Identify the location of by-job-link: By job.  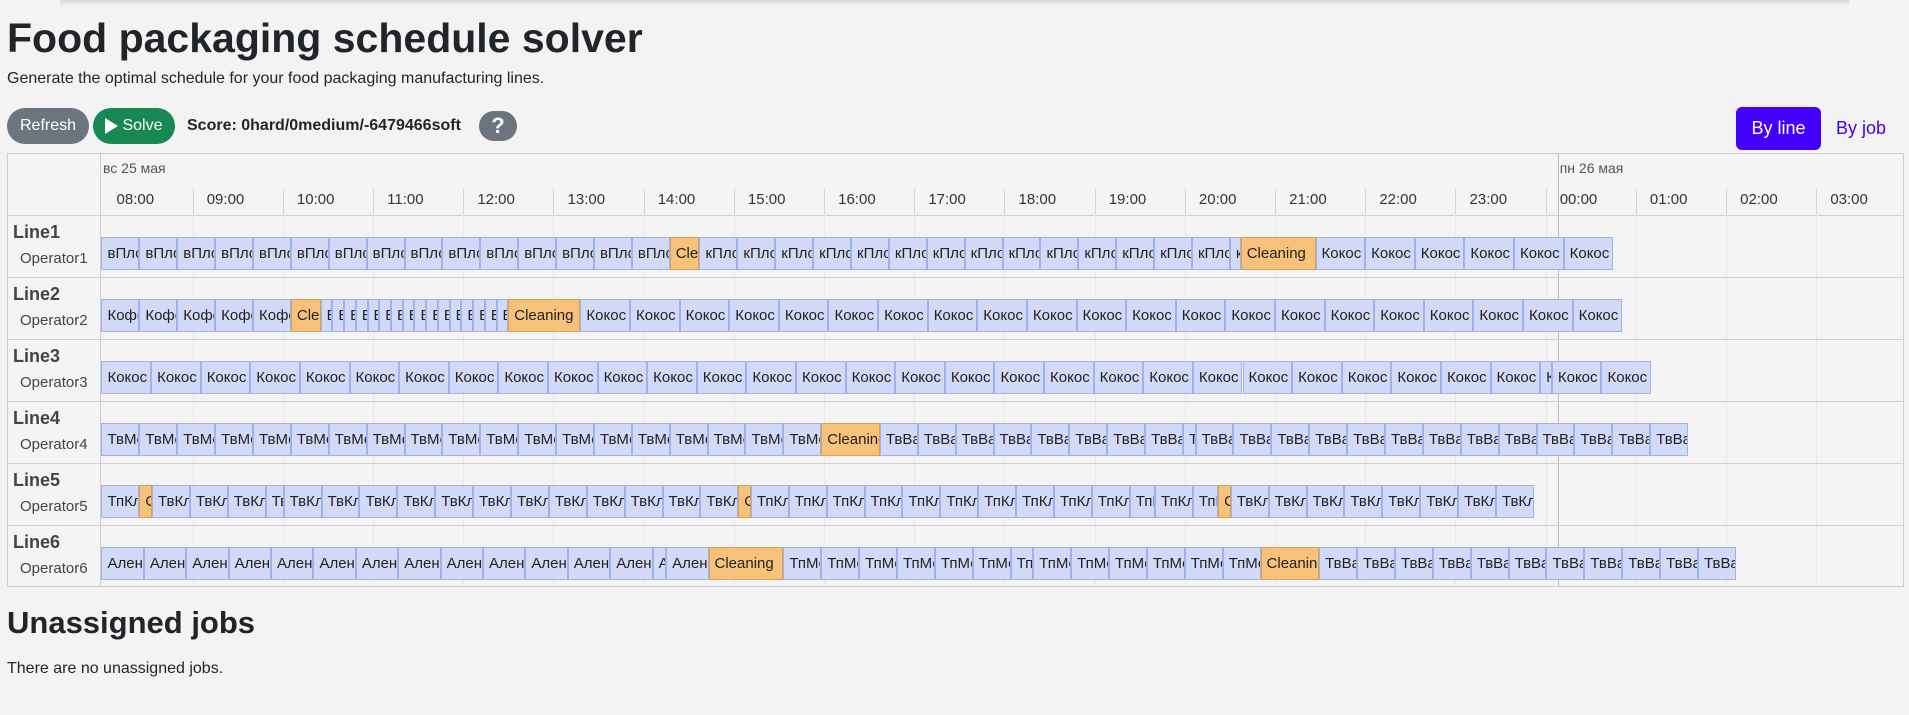
(1861, 128).